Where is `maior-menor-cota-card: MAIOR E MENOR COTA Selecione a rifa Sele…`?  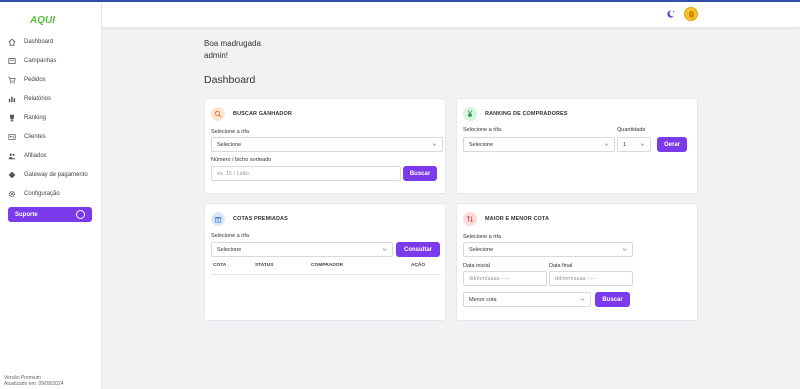 maior-menor-cota-card: MAIOR E MENOR COTA Selecione a rifa Sele… is located at coordinates (577, 262).